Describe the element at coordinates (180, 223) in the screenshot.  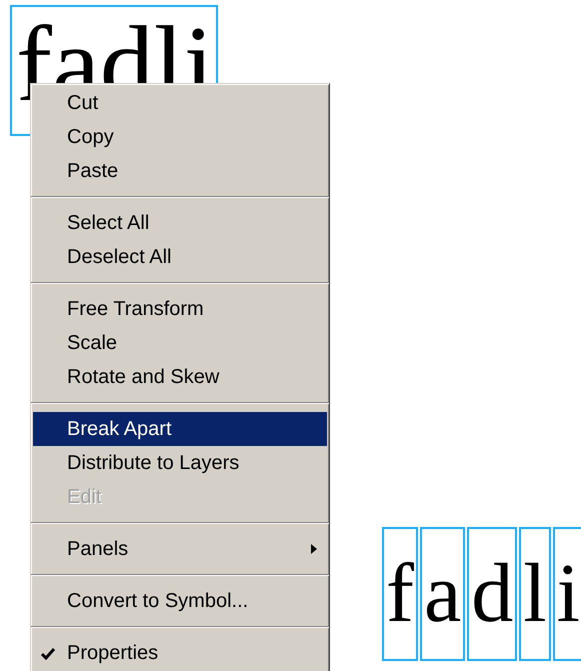
I see `menu-item: Select All` at that location.